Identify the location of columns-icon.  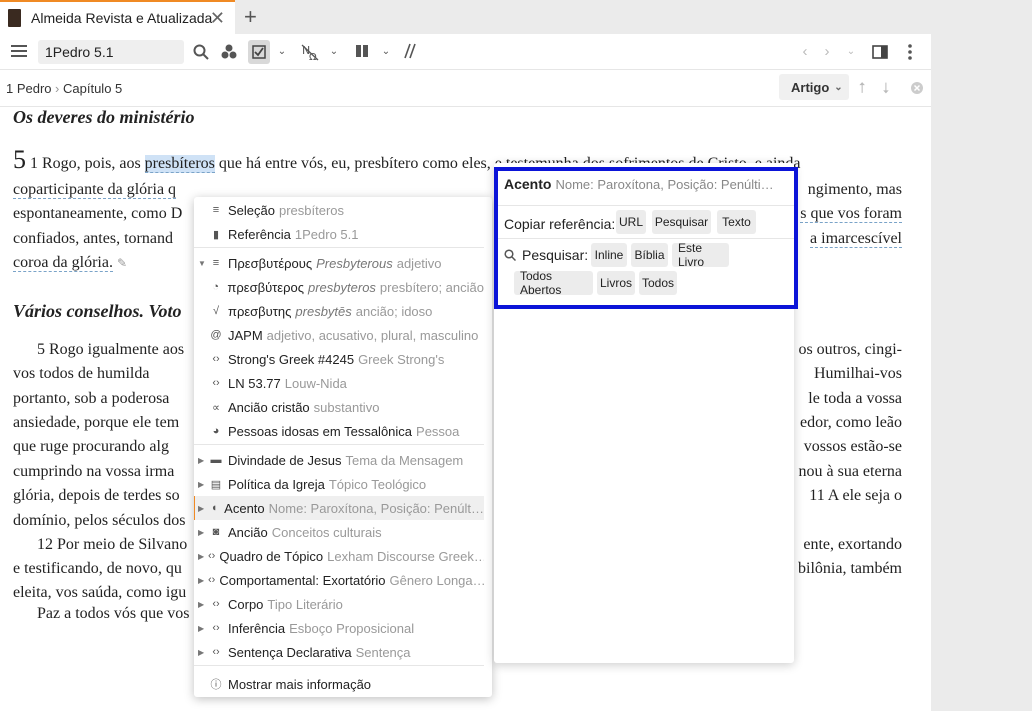
(362, 51).